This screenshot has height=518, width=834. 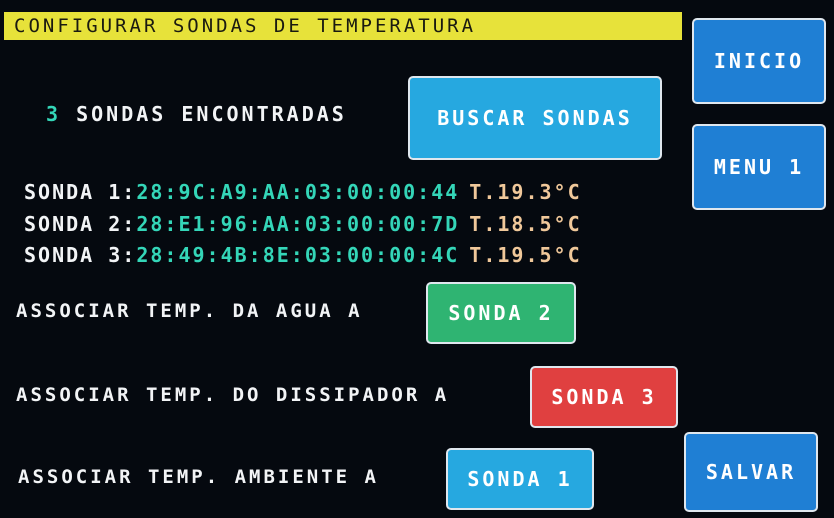 What do you see at coordinates (525, 192) in the screenshot?
I see `probe-temperature: T.19.3°C` at bounding box center [525, 192].